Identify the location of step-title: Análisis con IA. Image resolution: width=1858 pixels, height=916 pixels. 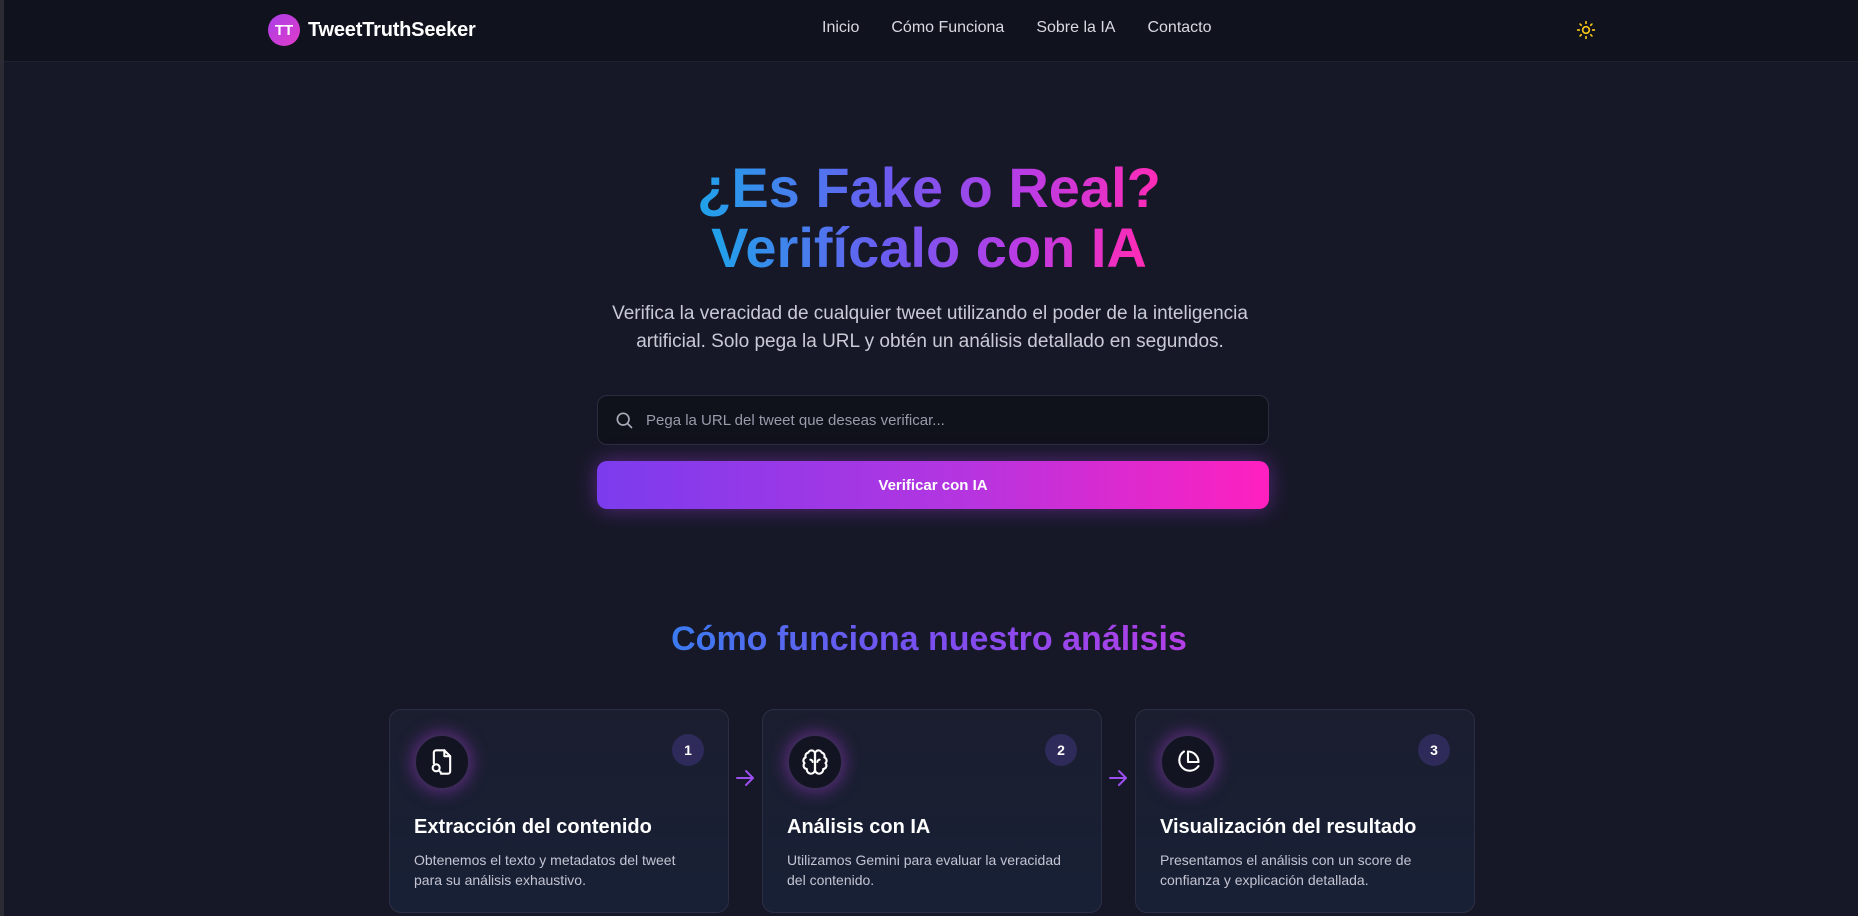
(859, 827).